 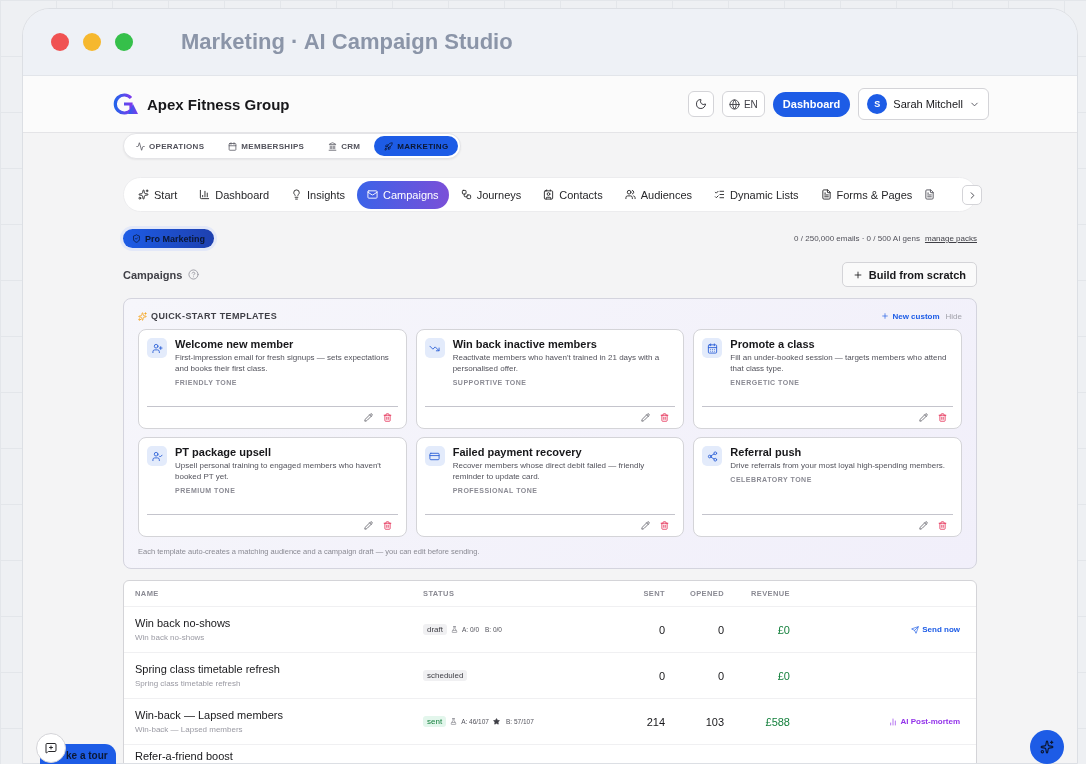 I want to click on section-tab: Insights, so click(x=318, y=194).